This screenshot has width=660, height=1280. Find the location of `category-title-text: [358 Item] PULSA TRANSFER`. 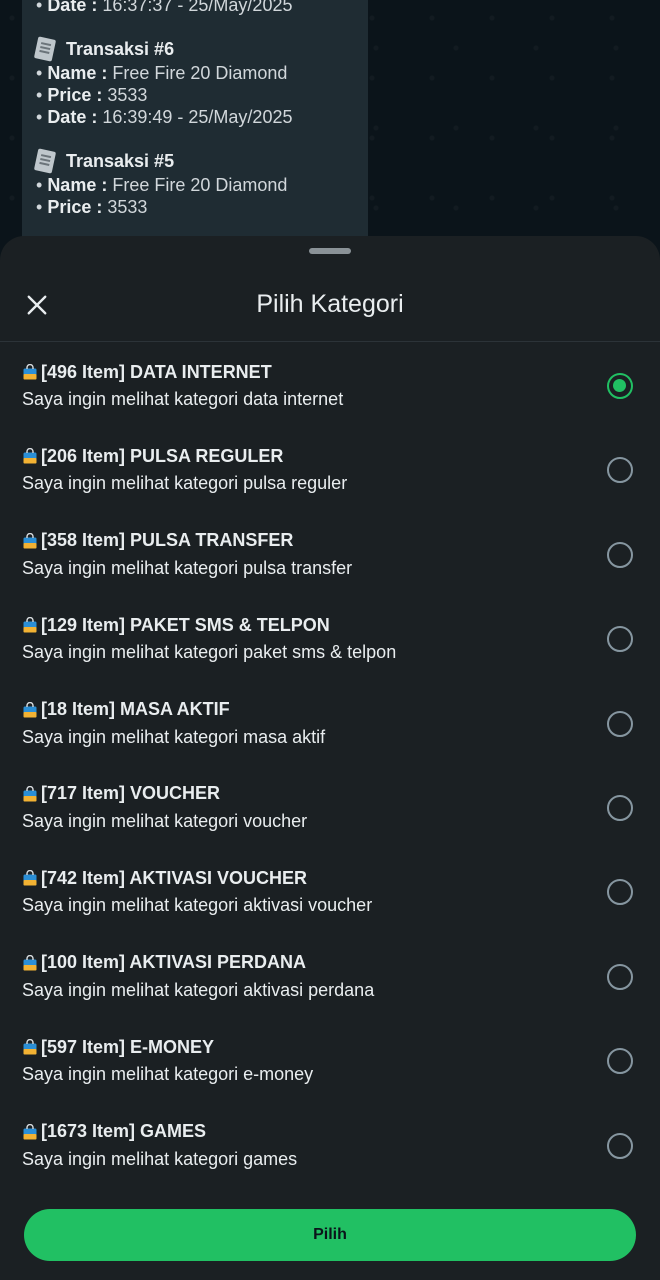

category-title-text: [358 Item] PULSA TRANSFER is located at coordinates (167, 540).